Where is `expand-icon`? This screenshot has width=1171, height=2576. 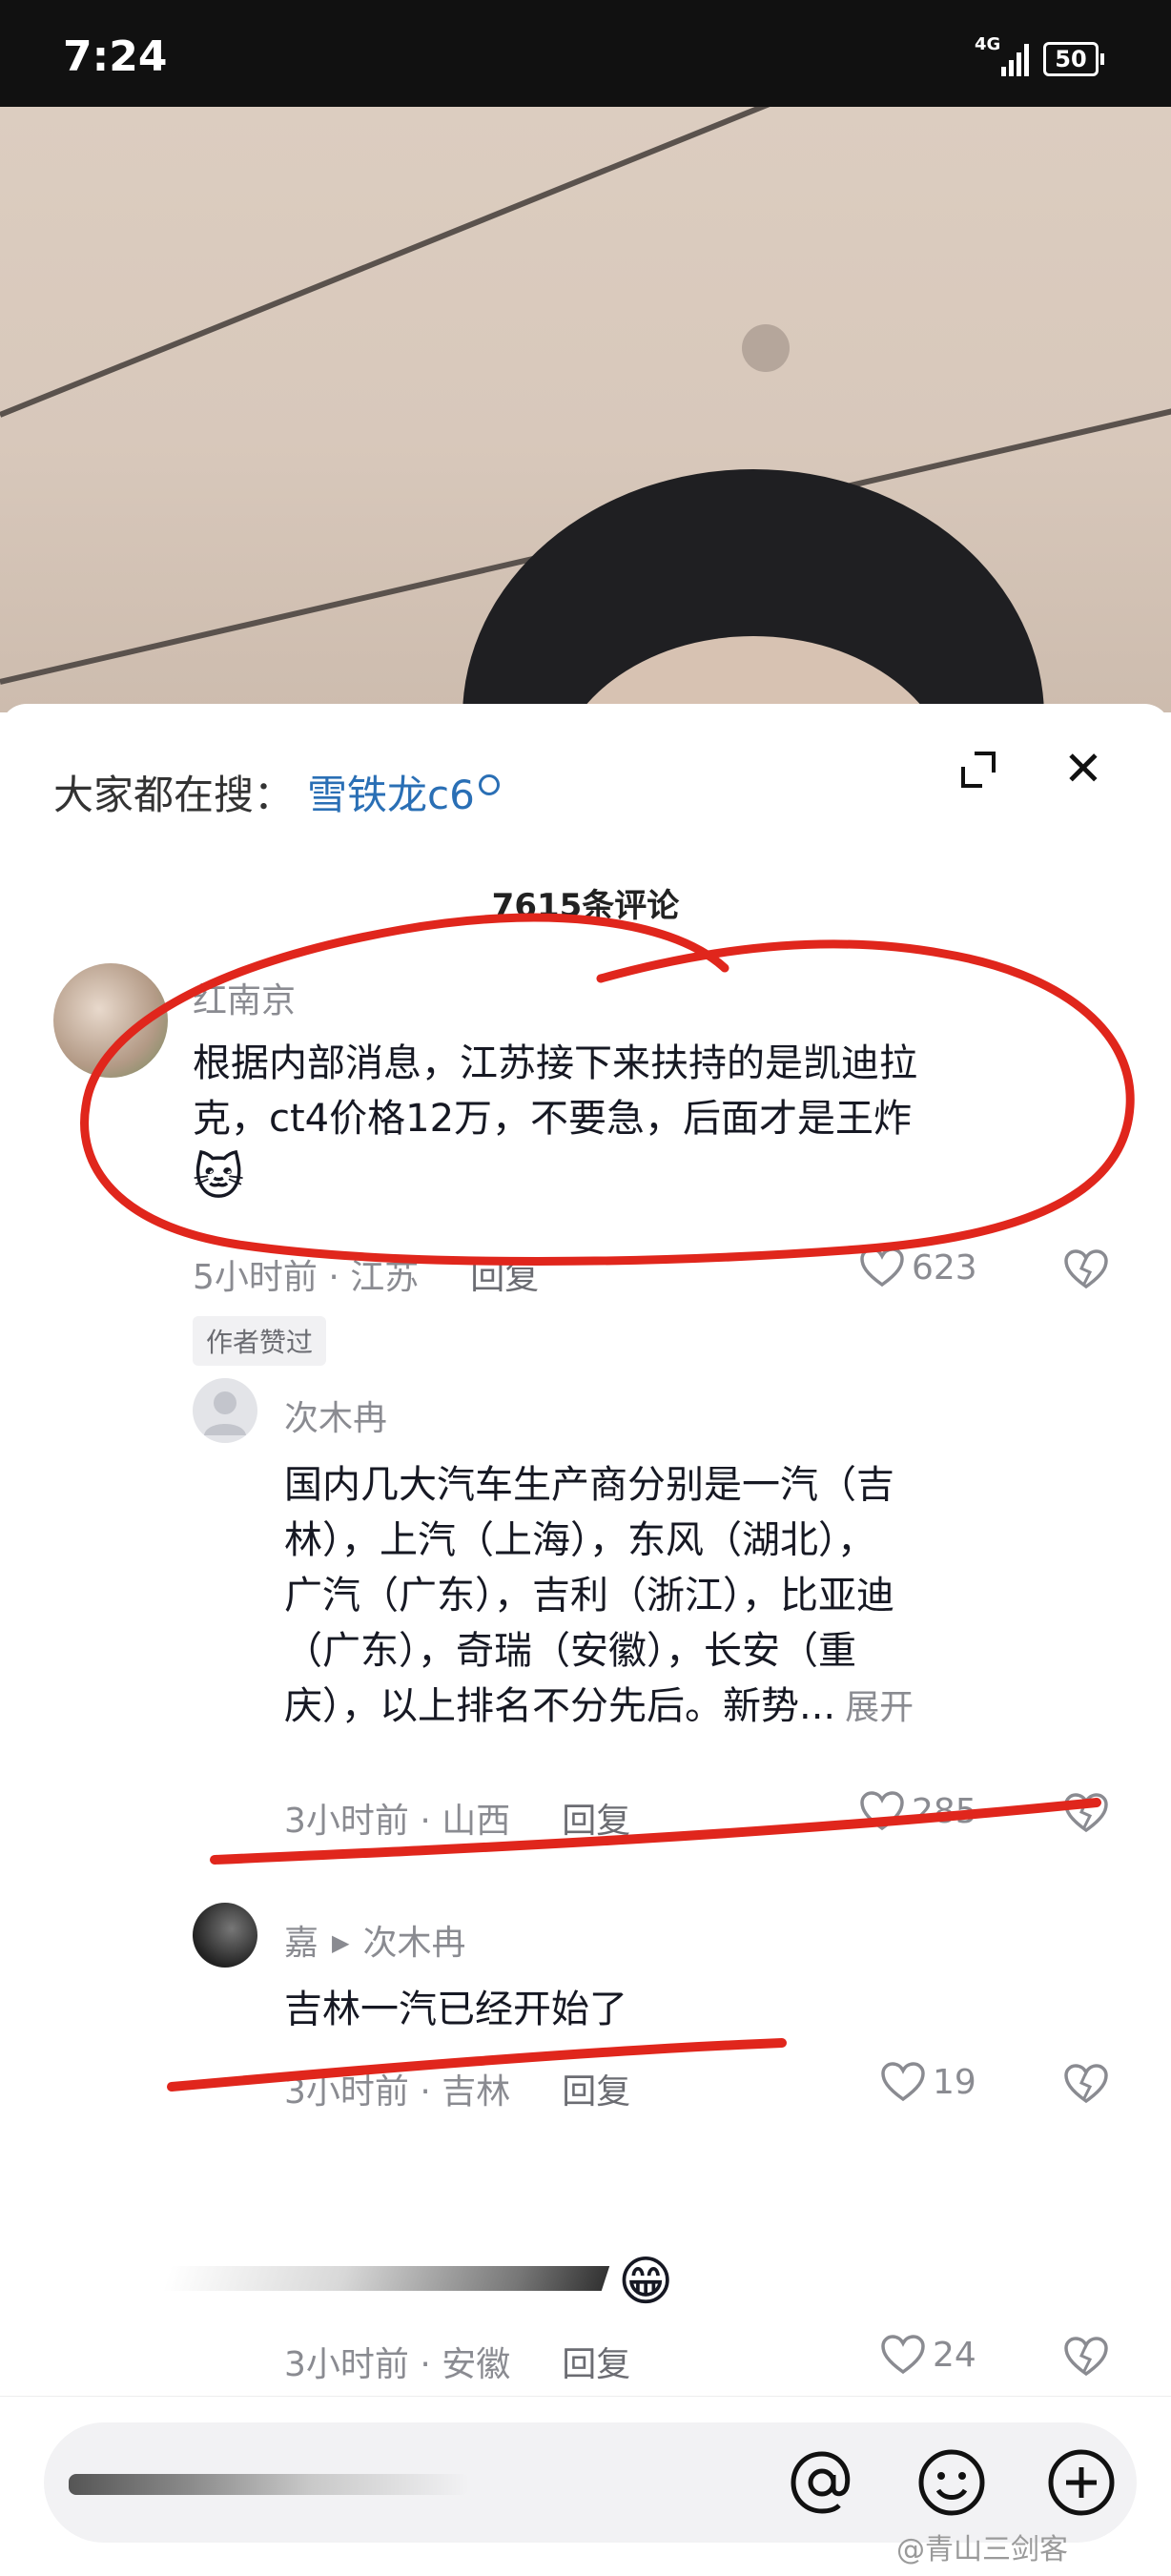
expand-icon is located at coordinates (979, 769).